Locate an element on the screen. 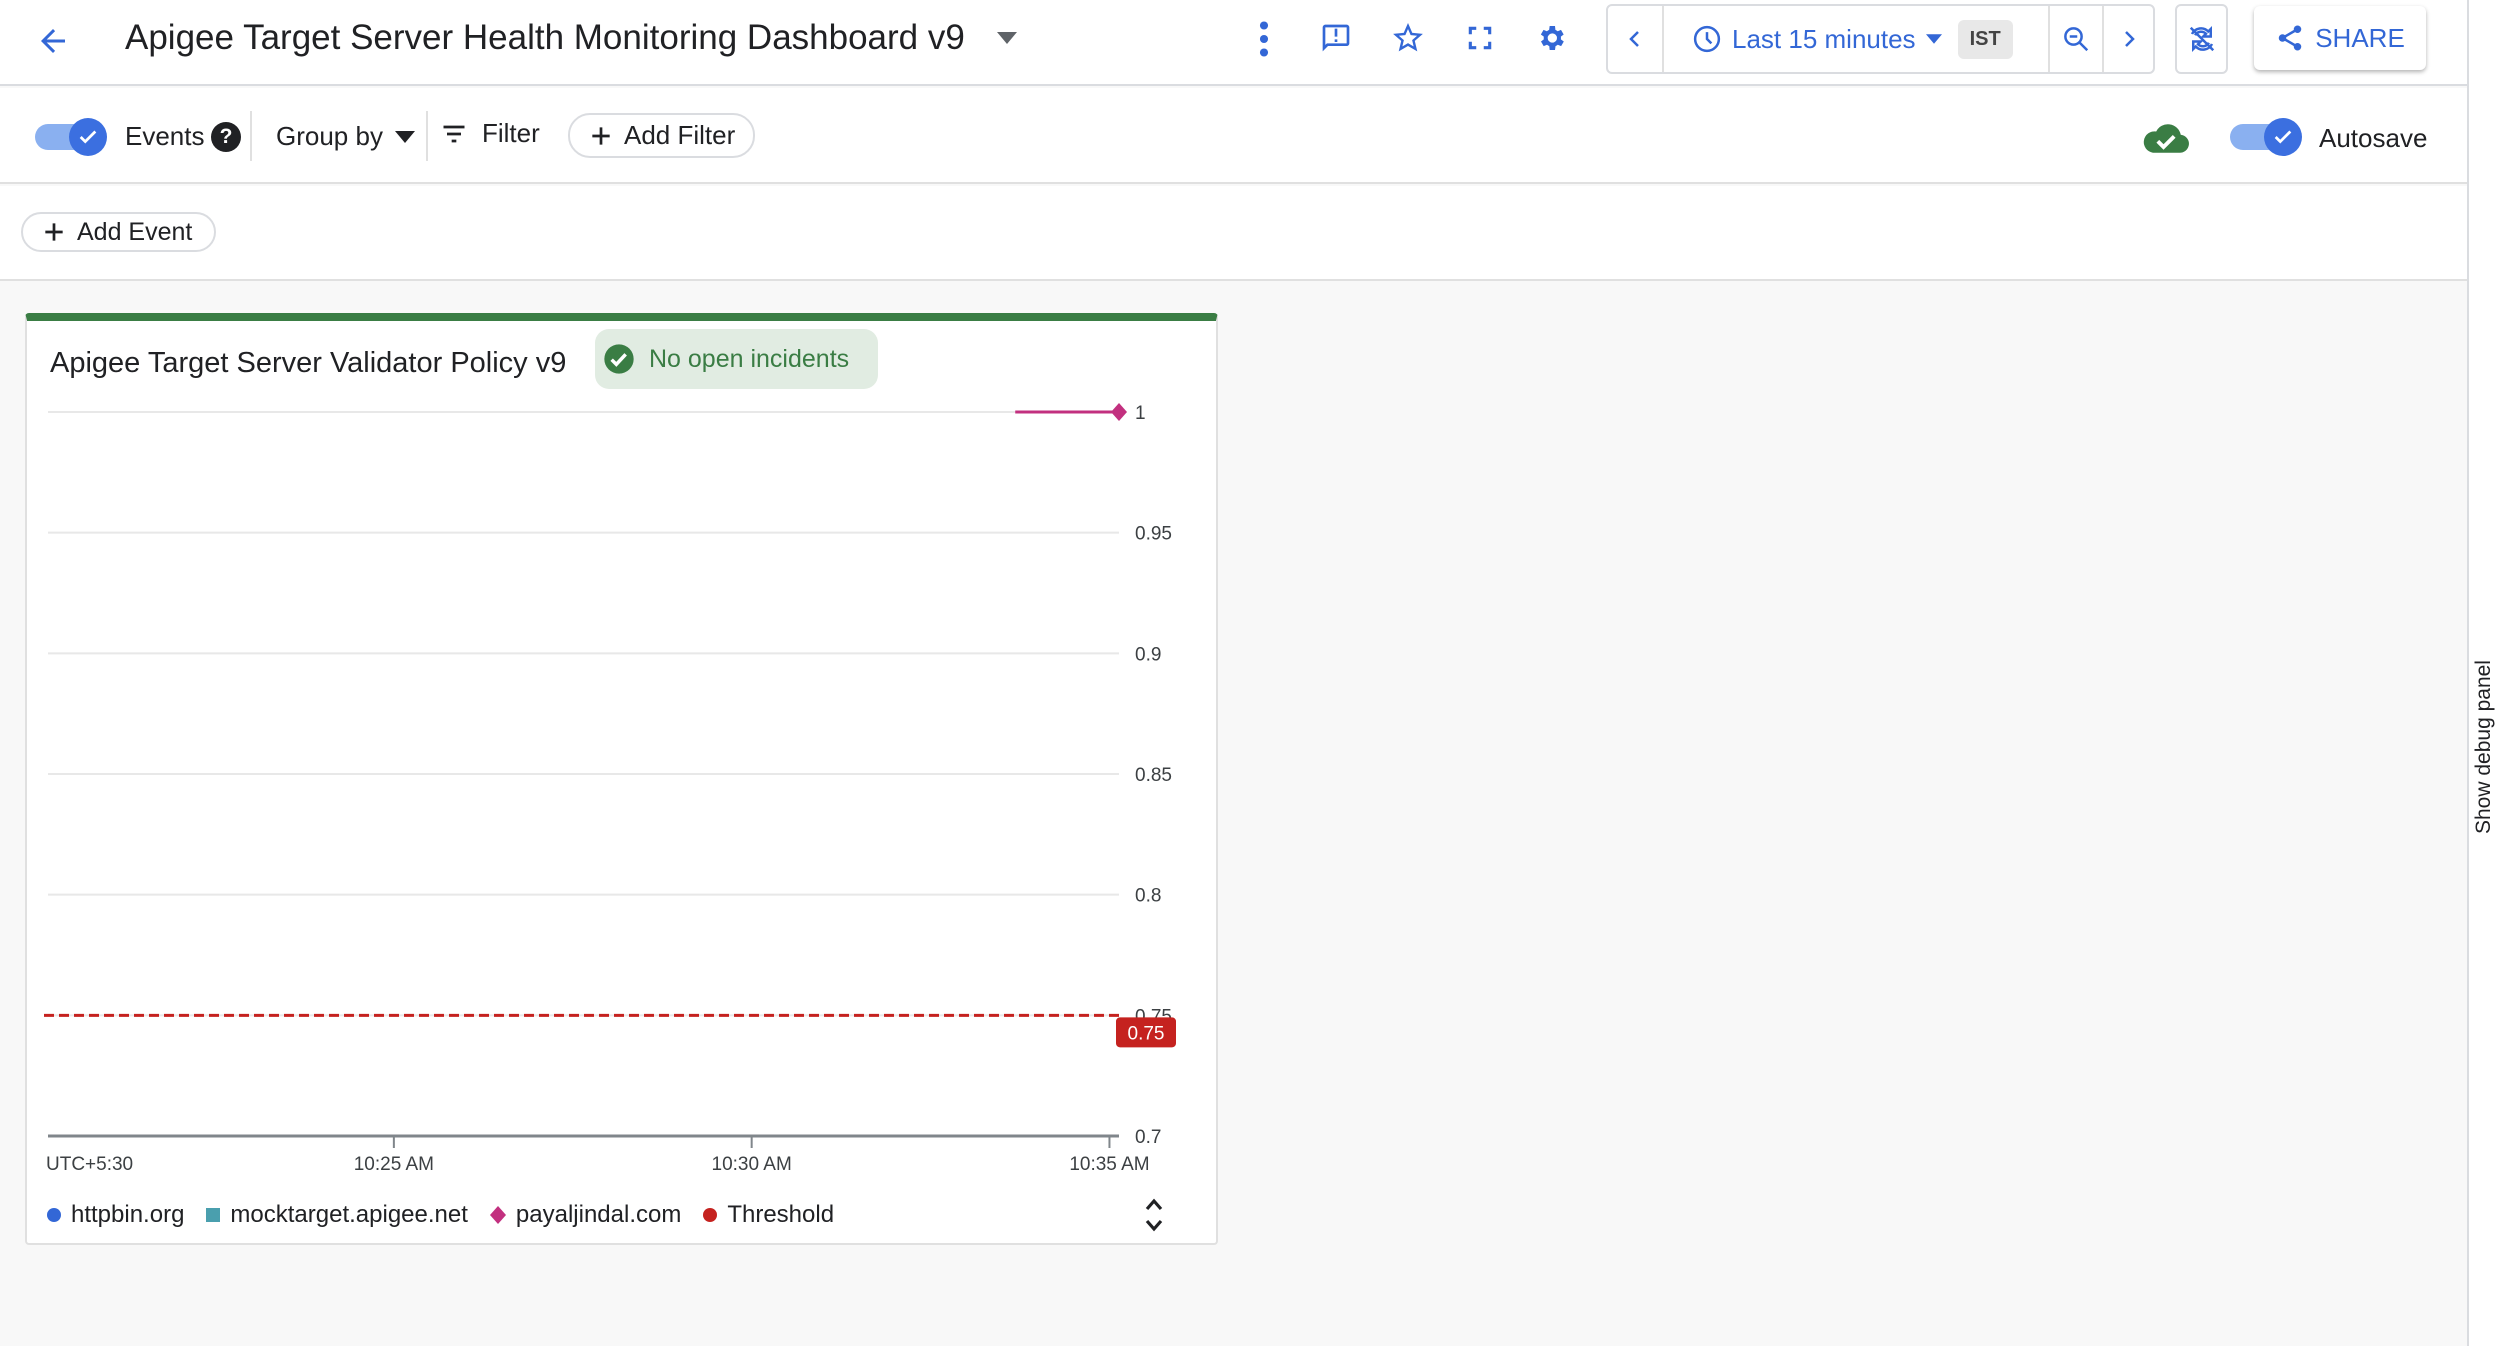  incident-status-badge: No open incidents is located at coordinates (736, 359).